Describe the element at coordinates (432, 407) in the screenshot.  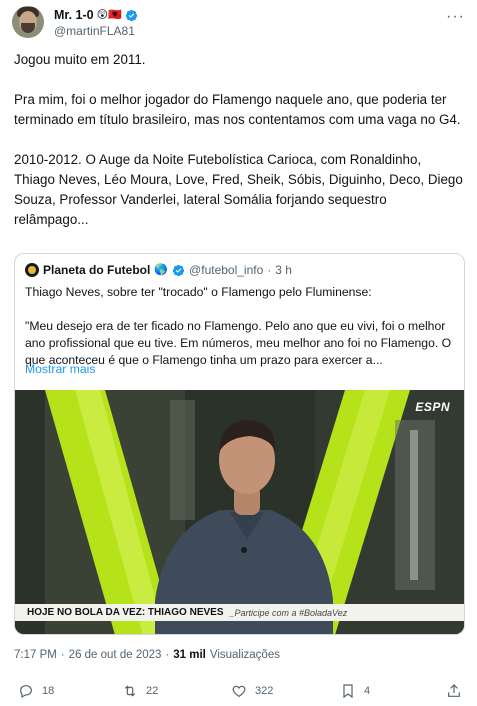
I see `espn-logo: ESPN` at that location.